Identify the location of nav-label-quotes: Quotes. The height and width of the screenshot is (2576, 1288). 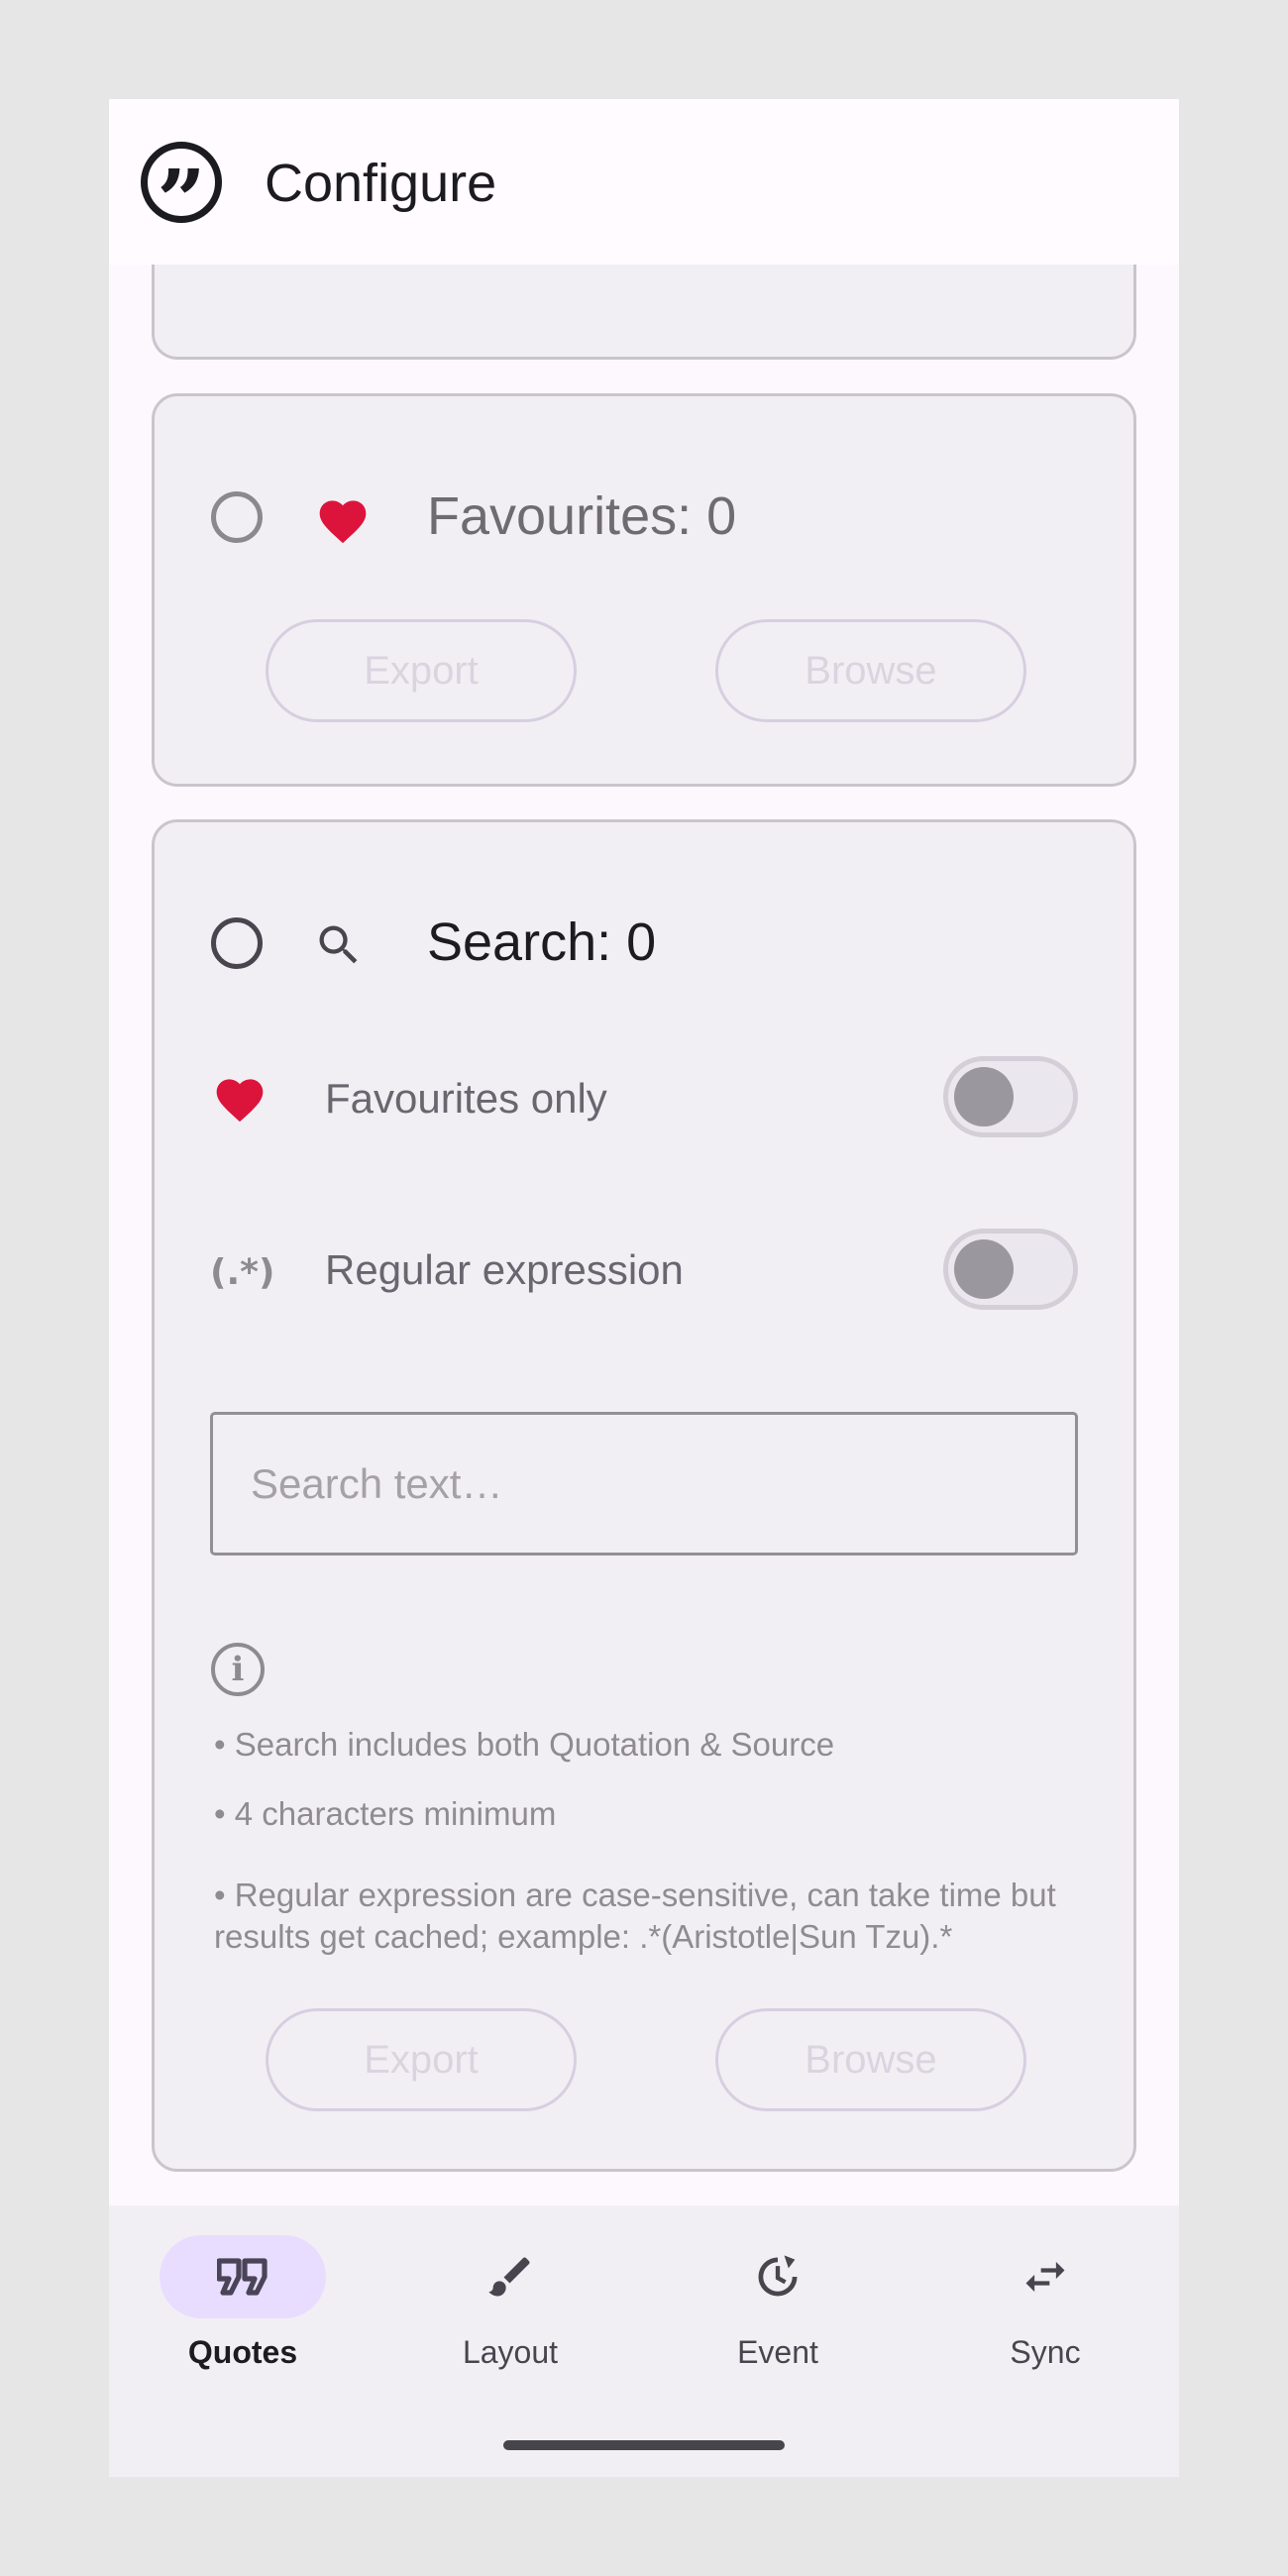
(243, 2352).